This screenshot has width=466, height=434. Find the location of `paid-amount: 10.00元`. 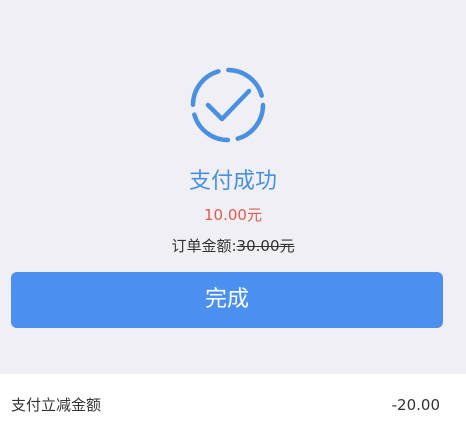

paid-amount: 10.00元 is located at coordinates (233, 215).